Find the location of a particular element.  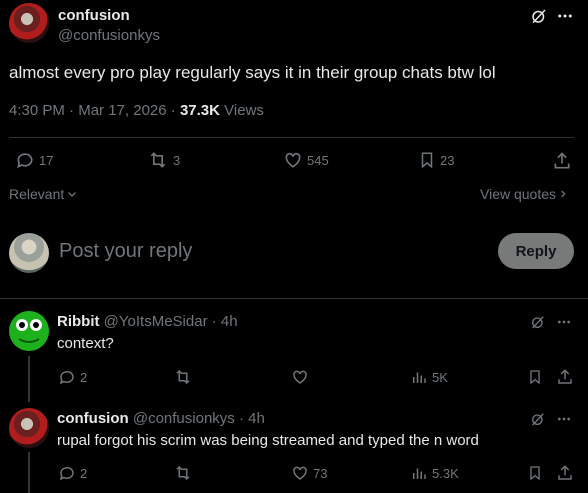

sort-dropdown: Relevant is located at coordinates (43, 194).